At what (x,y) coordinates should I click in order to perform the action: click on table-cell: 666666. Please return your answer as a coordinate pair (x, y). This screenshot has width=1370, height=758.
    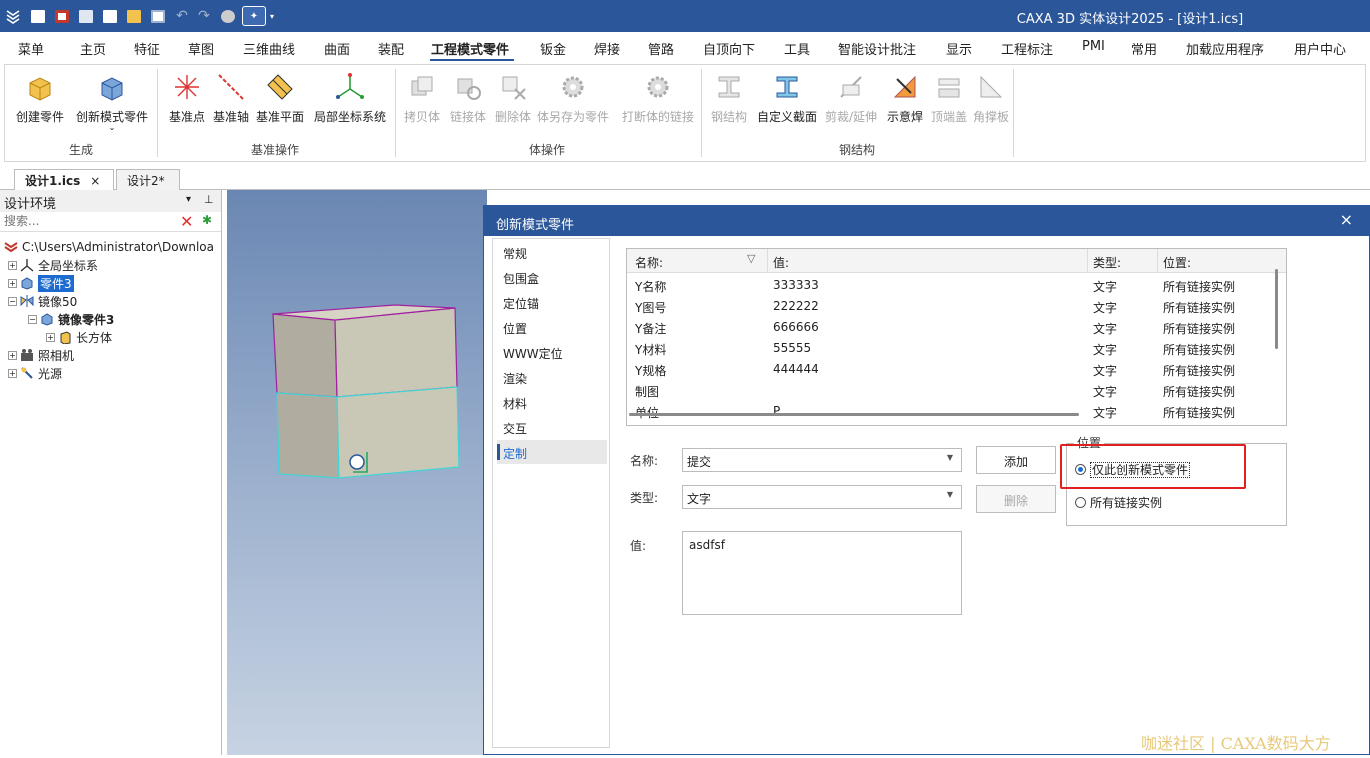
    Looking at the image, I should click on (796, 327).